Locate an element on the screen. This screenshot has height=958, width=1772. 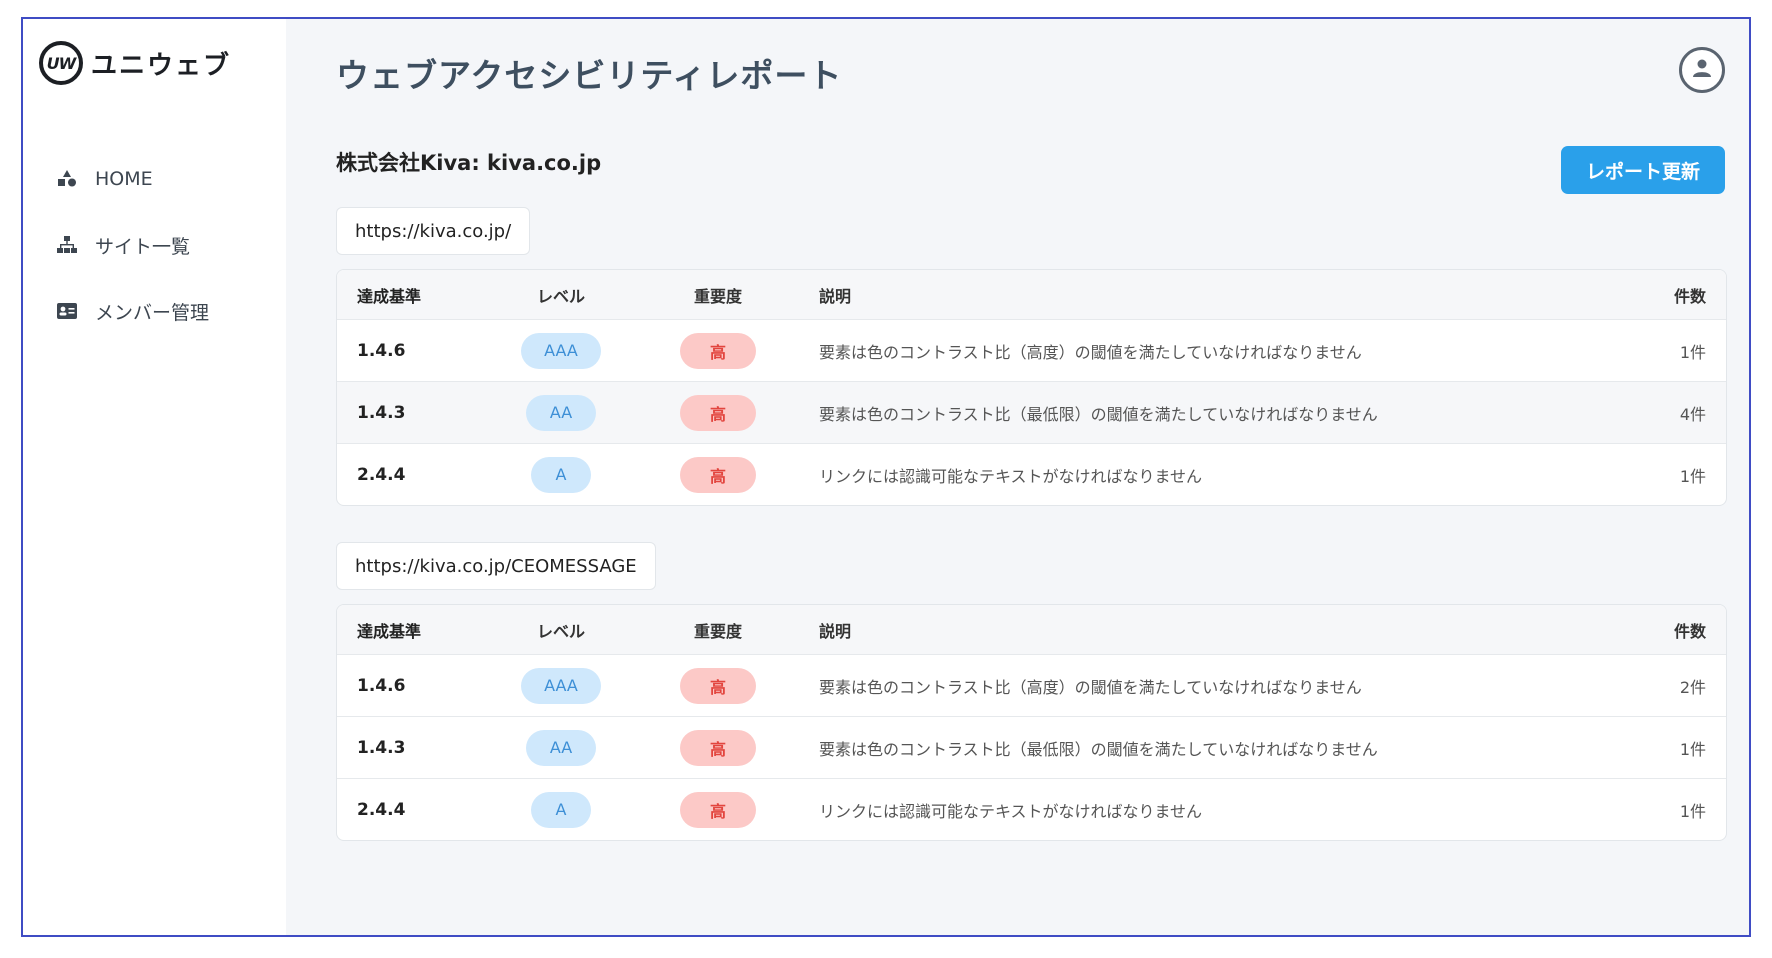
count-cell: 2件 is located at coordinates (1692, 687).